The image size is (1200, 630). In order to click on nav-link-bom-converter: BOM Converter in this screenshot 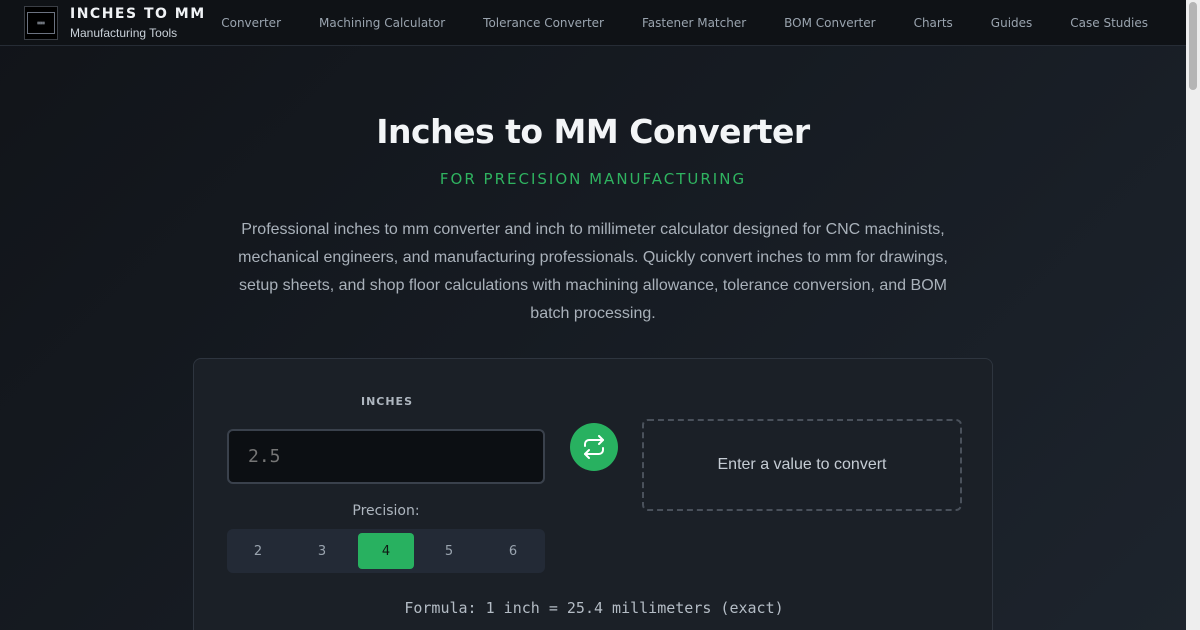, I will do `click(829, 23)`.